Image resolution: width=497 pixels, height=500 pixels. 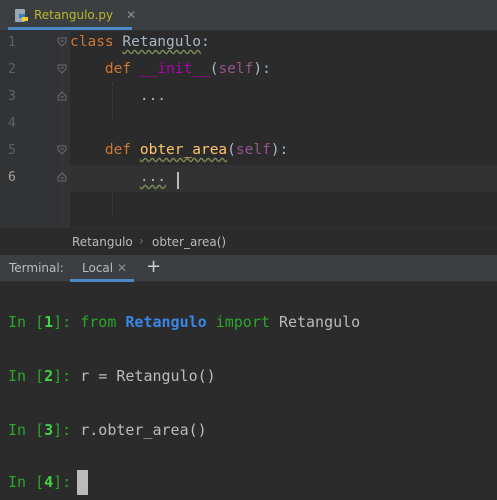 I want to click on terminal-line-3: In [3]: r.obter_area(), so click(x=107, y=430).